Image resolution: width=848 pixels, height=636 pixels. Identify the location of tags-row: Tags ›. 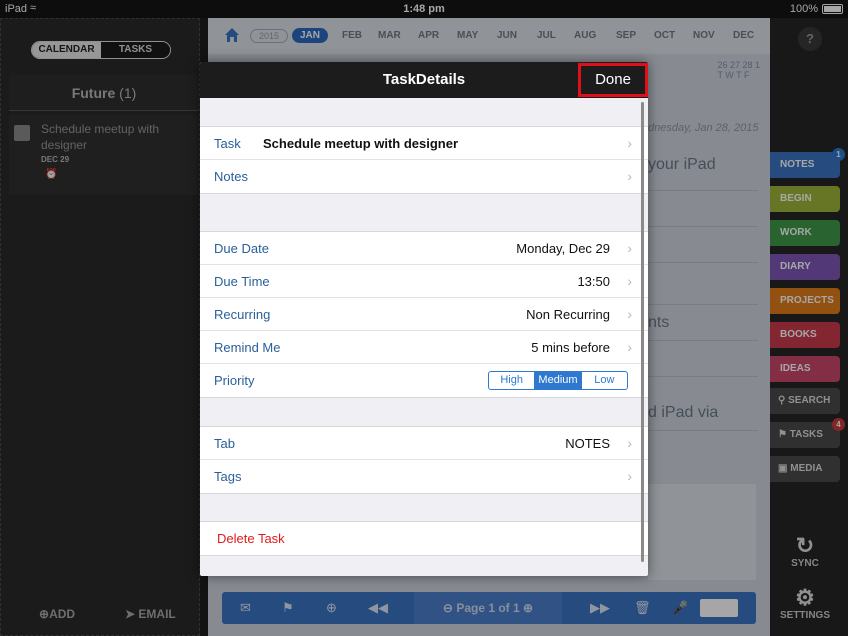
(424, 476).